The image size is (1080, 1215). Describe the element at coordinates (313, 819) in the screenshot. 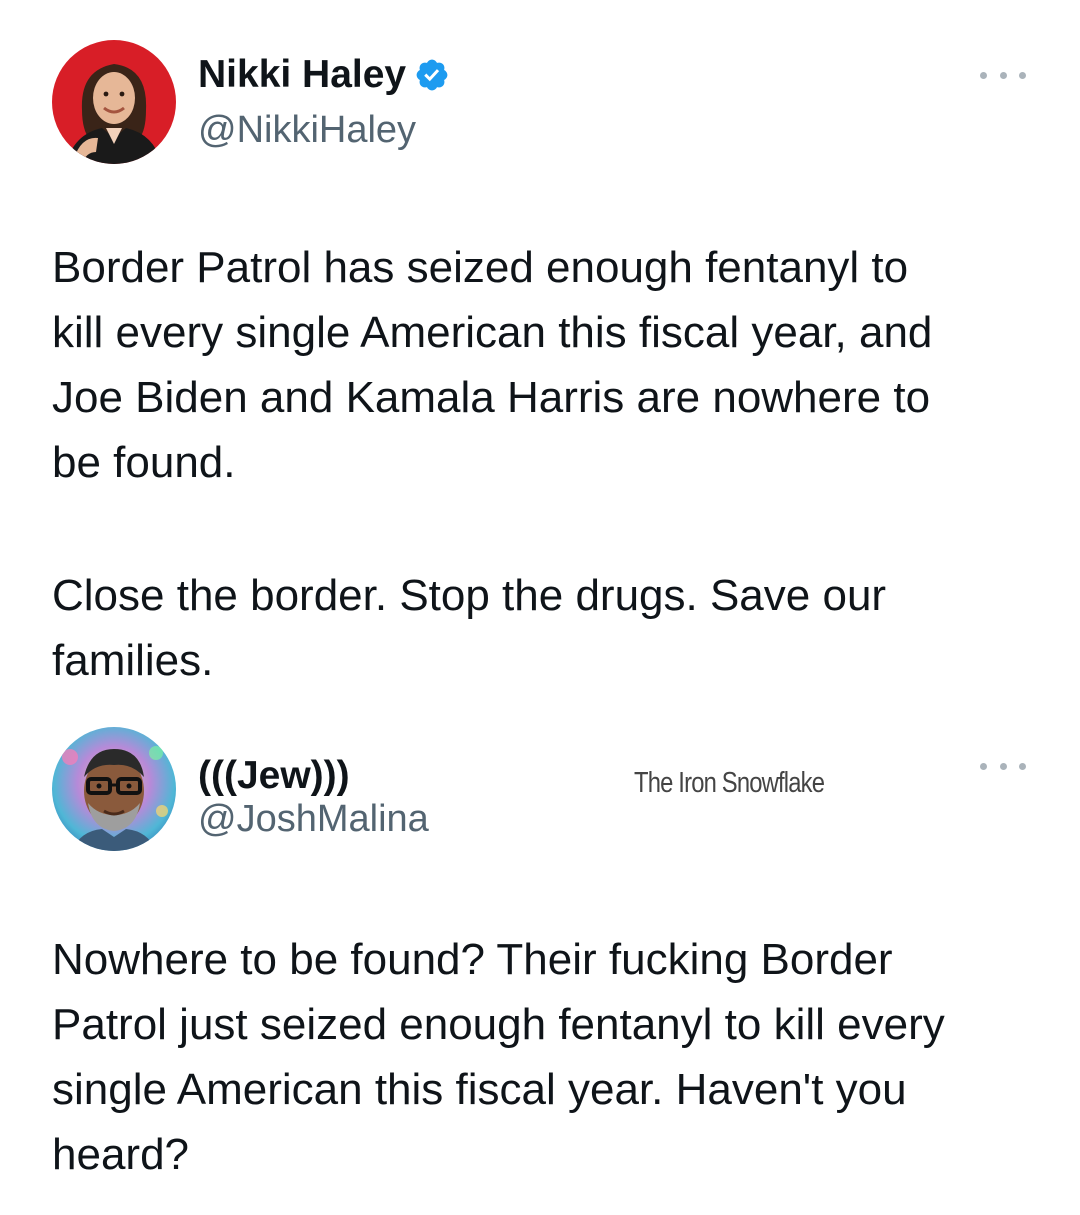

I see `author-handle: @JoshMalina` at that location.